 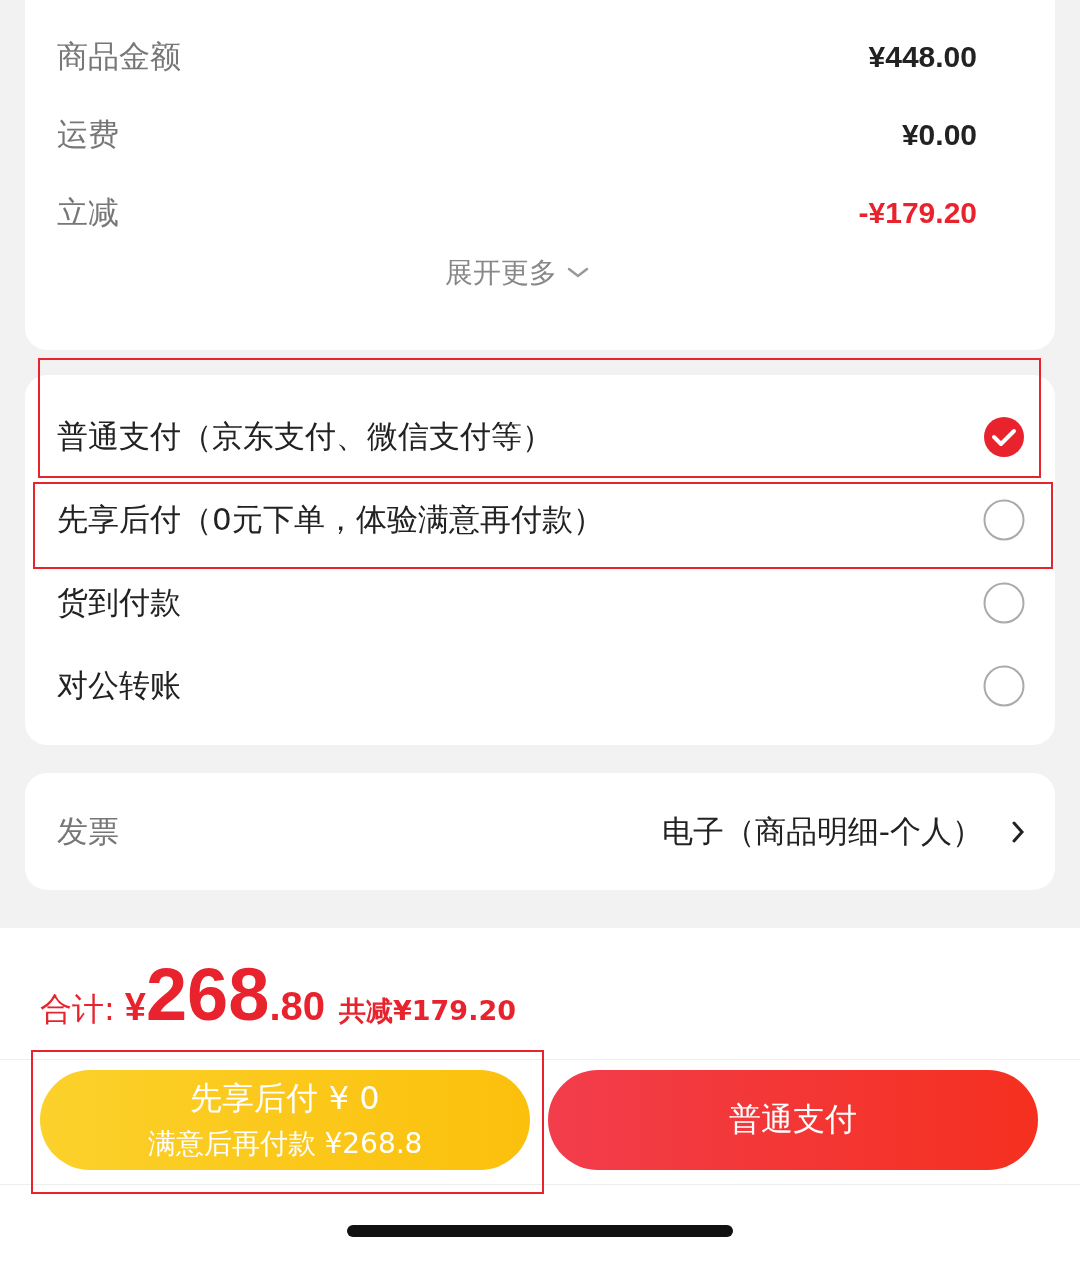 What do you see at coordinates (541, 436) in the screenshot?
I see `payment-option: 普通支付（京东支付、微信支付等）` at bounding box center [541, 436].